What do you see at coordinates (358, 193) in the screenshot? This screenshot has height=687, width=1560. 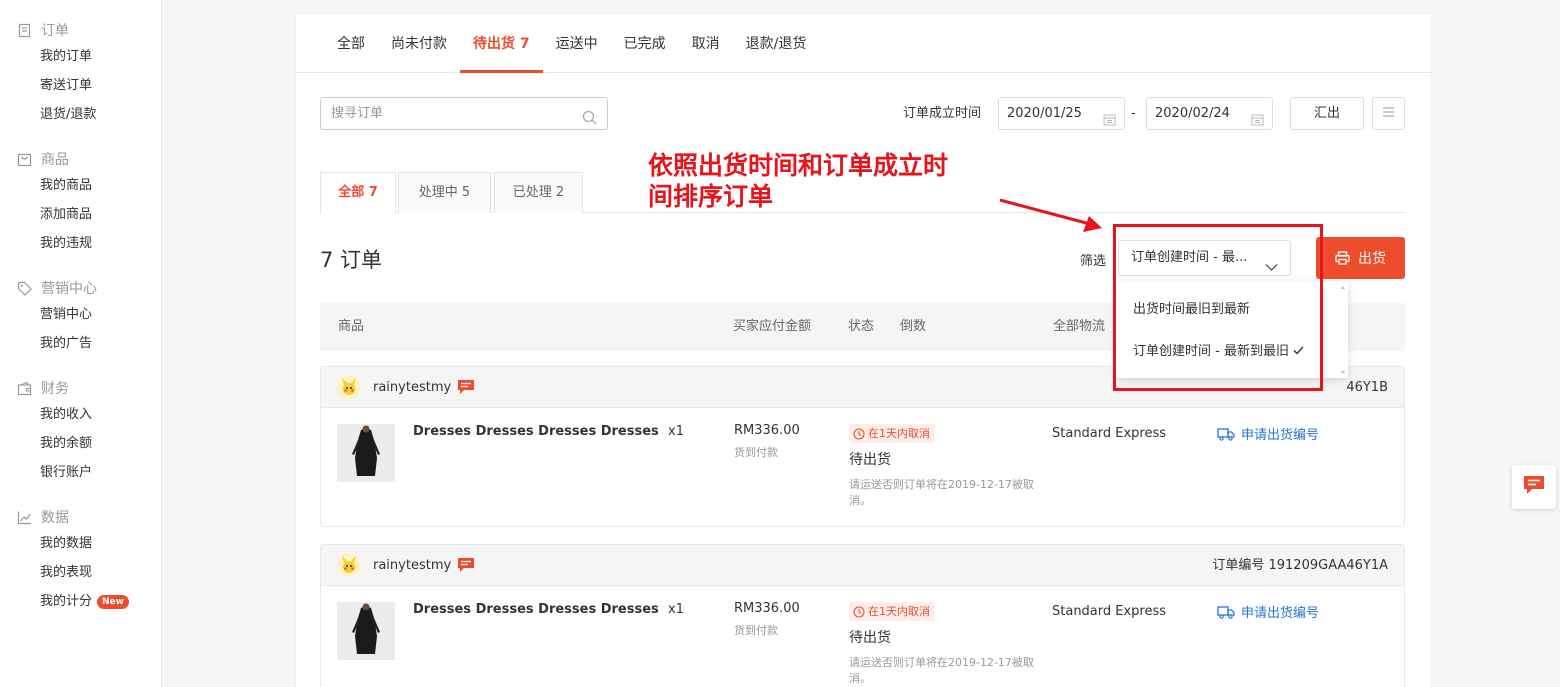 I see `subtab-all: 全部 7` at bounding box center [358, 193].